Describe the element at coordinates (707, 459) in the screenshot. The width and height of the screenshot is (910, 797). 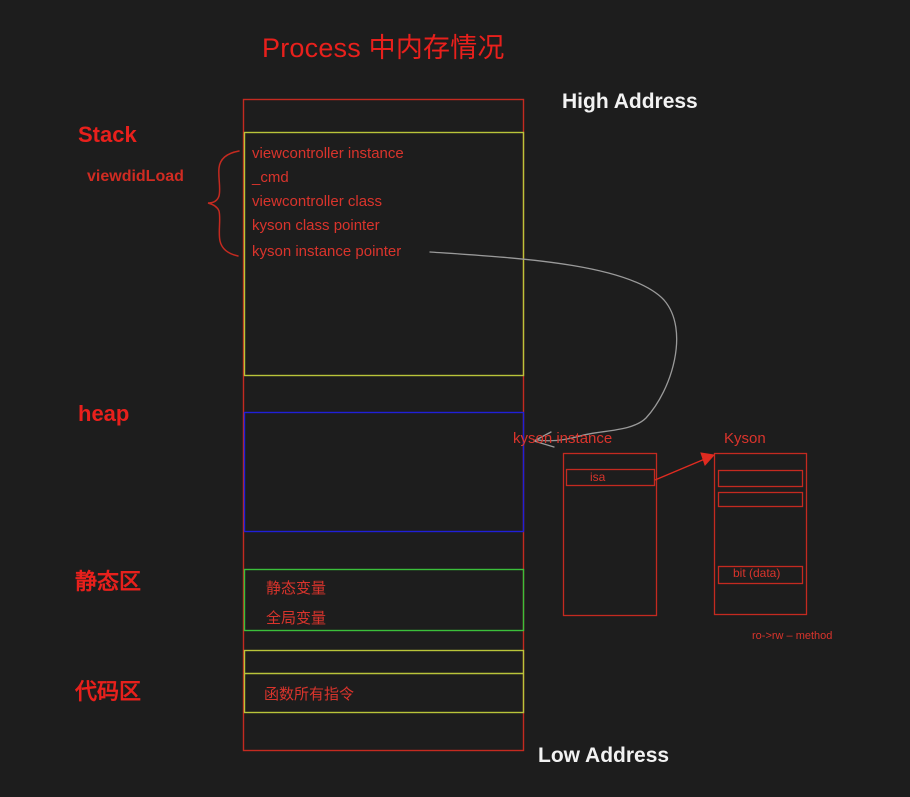
I see `isa-to-class-arrowhead` at that location.